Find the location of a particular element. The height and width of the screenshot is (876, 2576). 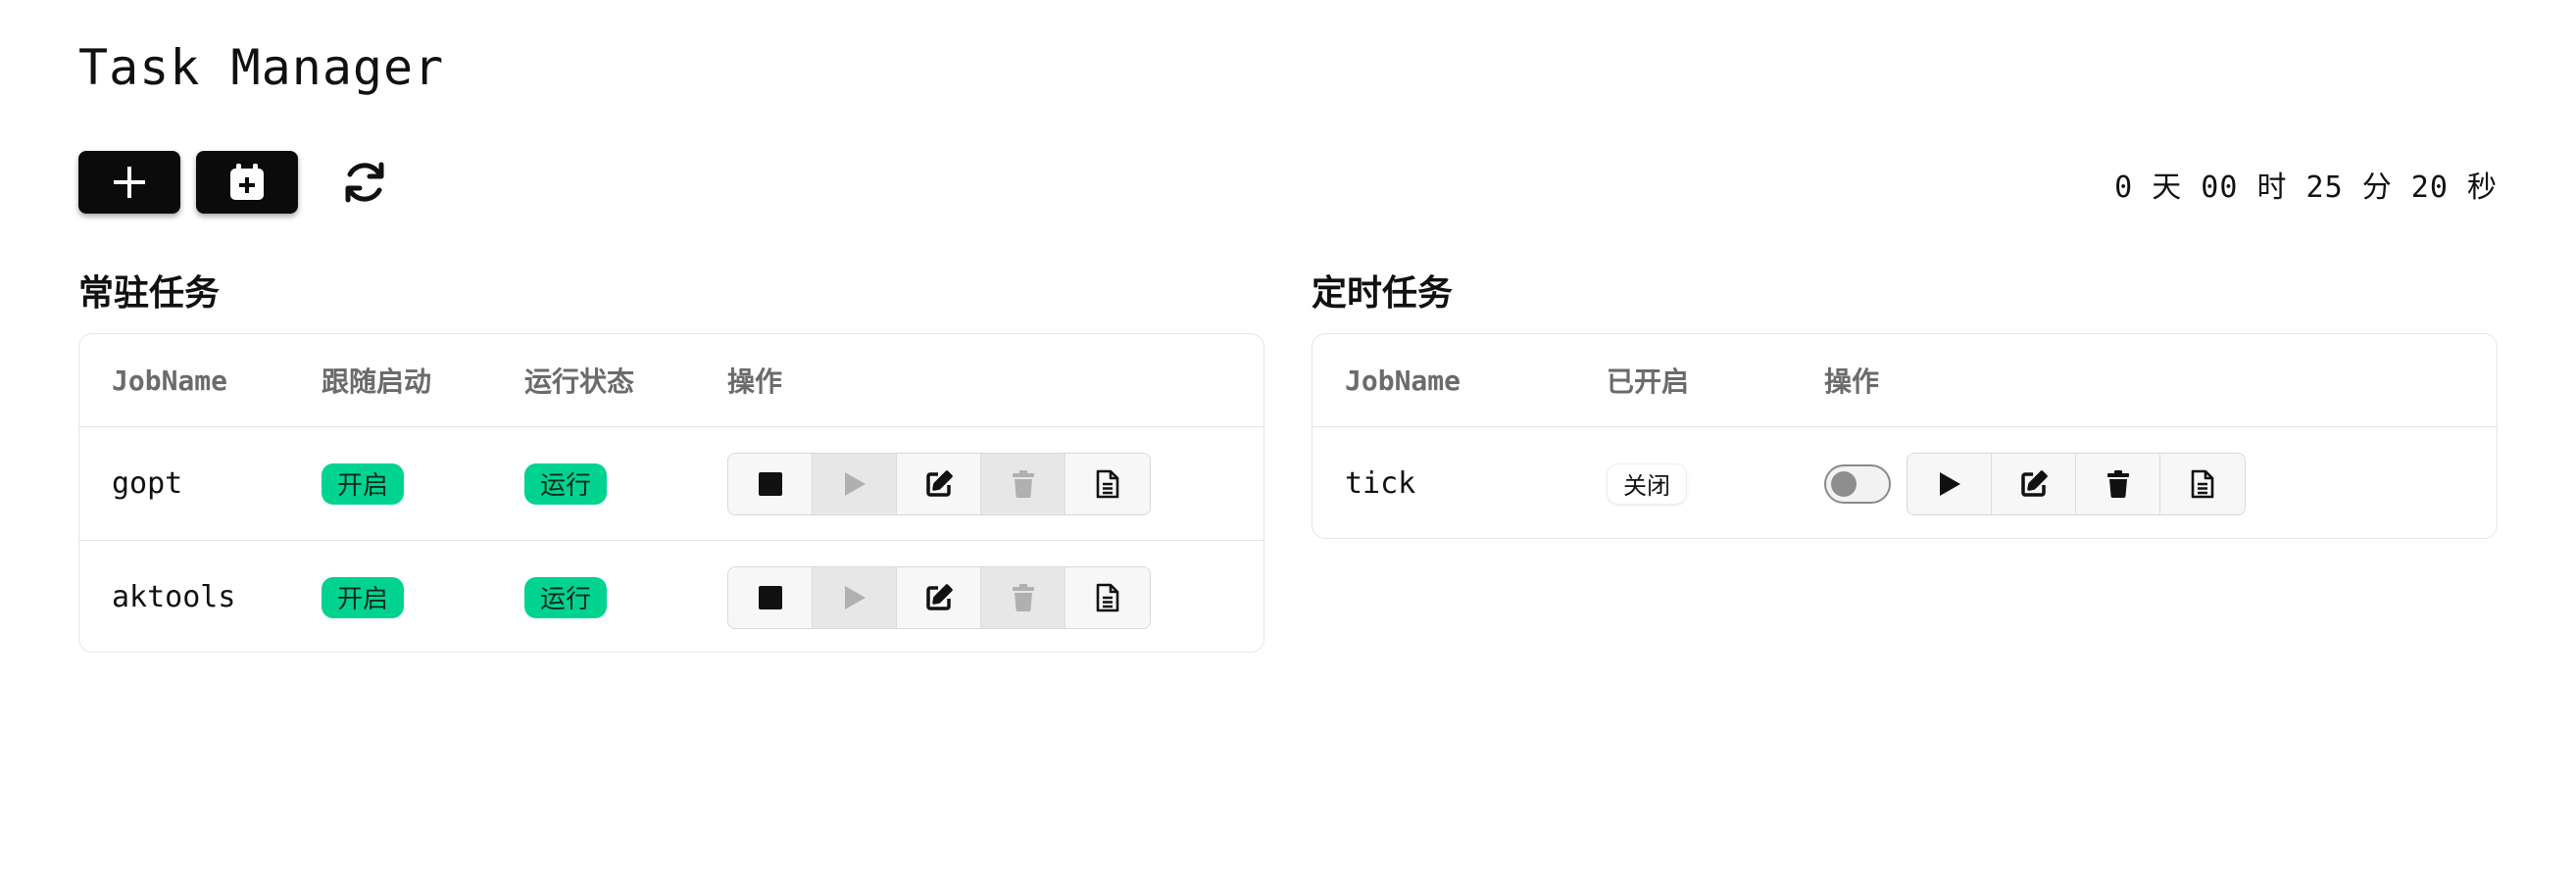

calendar-plus-icon is located at coordinates (247, 182).